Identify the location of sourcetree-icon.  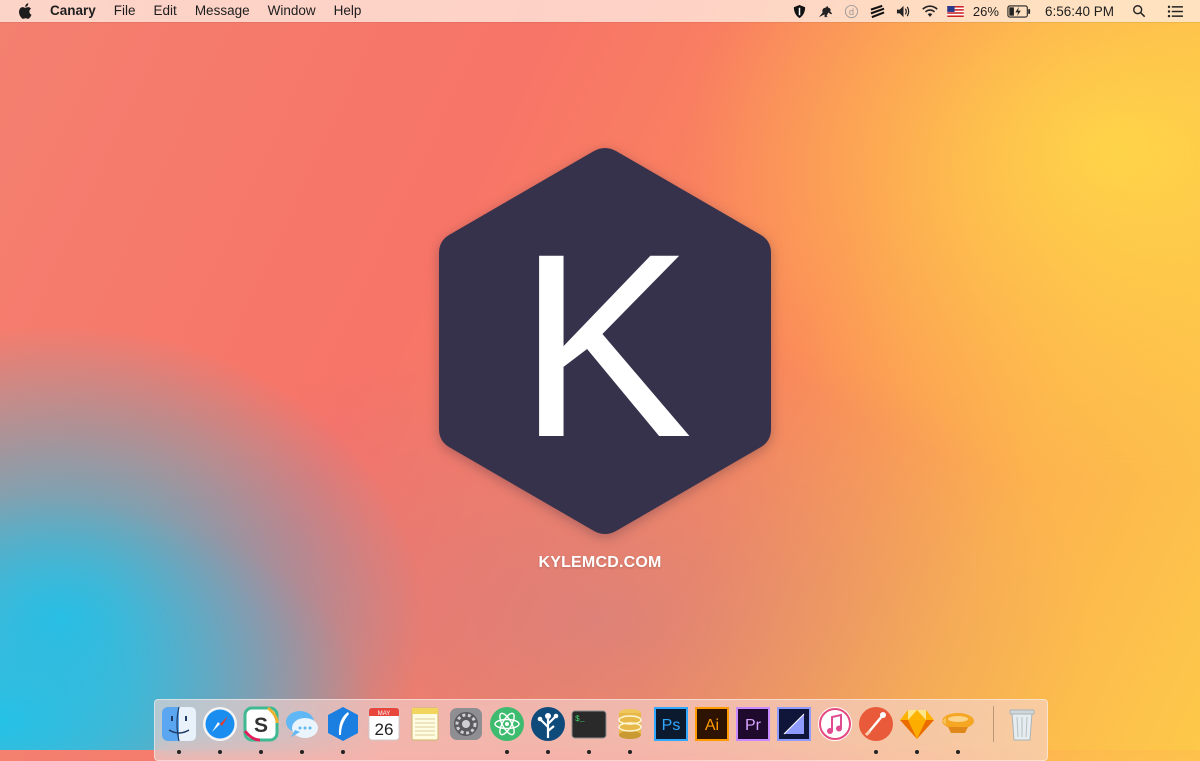
(548, 724).